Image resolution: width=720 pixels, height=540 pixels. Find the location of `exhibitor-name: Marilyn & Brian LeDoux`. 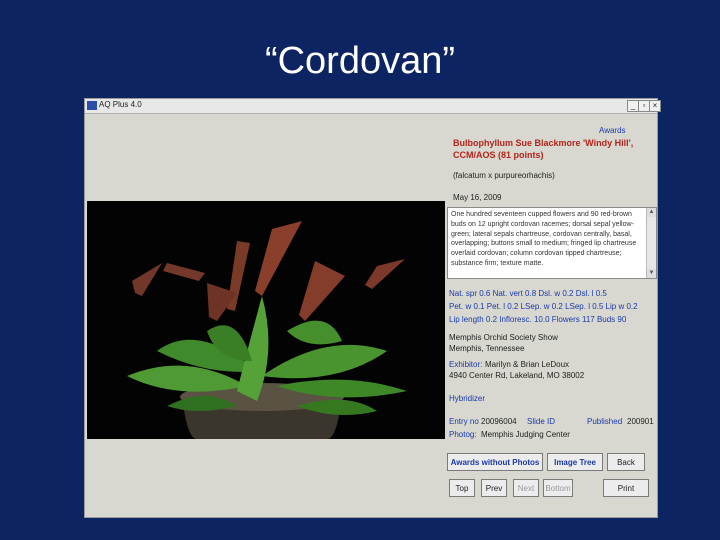

exhibitor-name: Marilyn & Brian LeDoux is located at coordinates (527, 364).